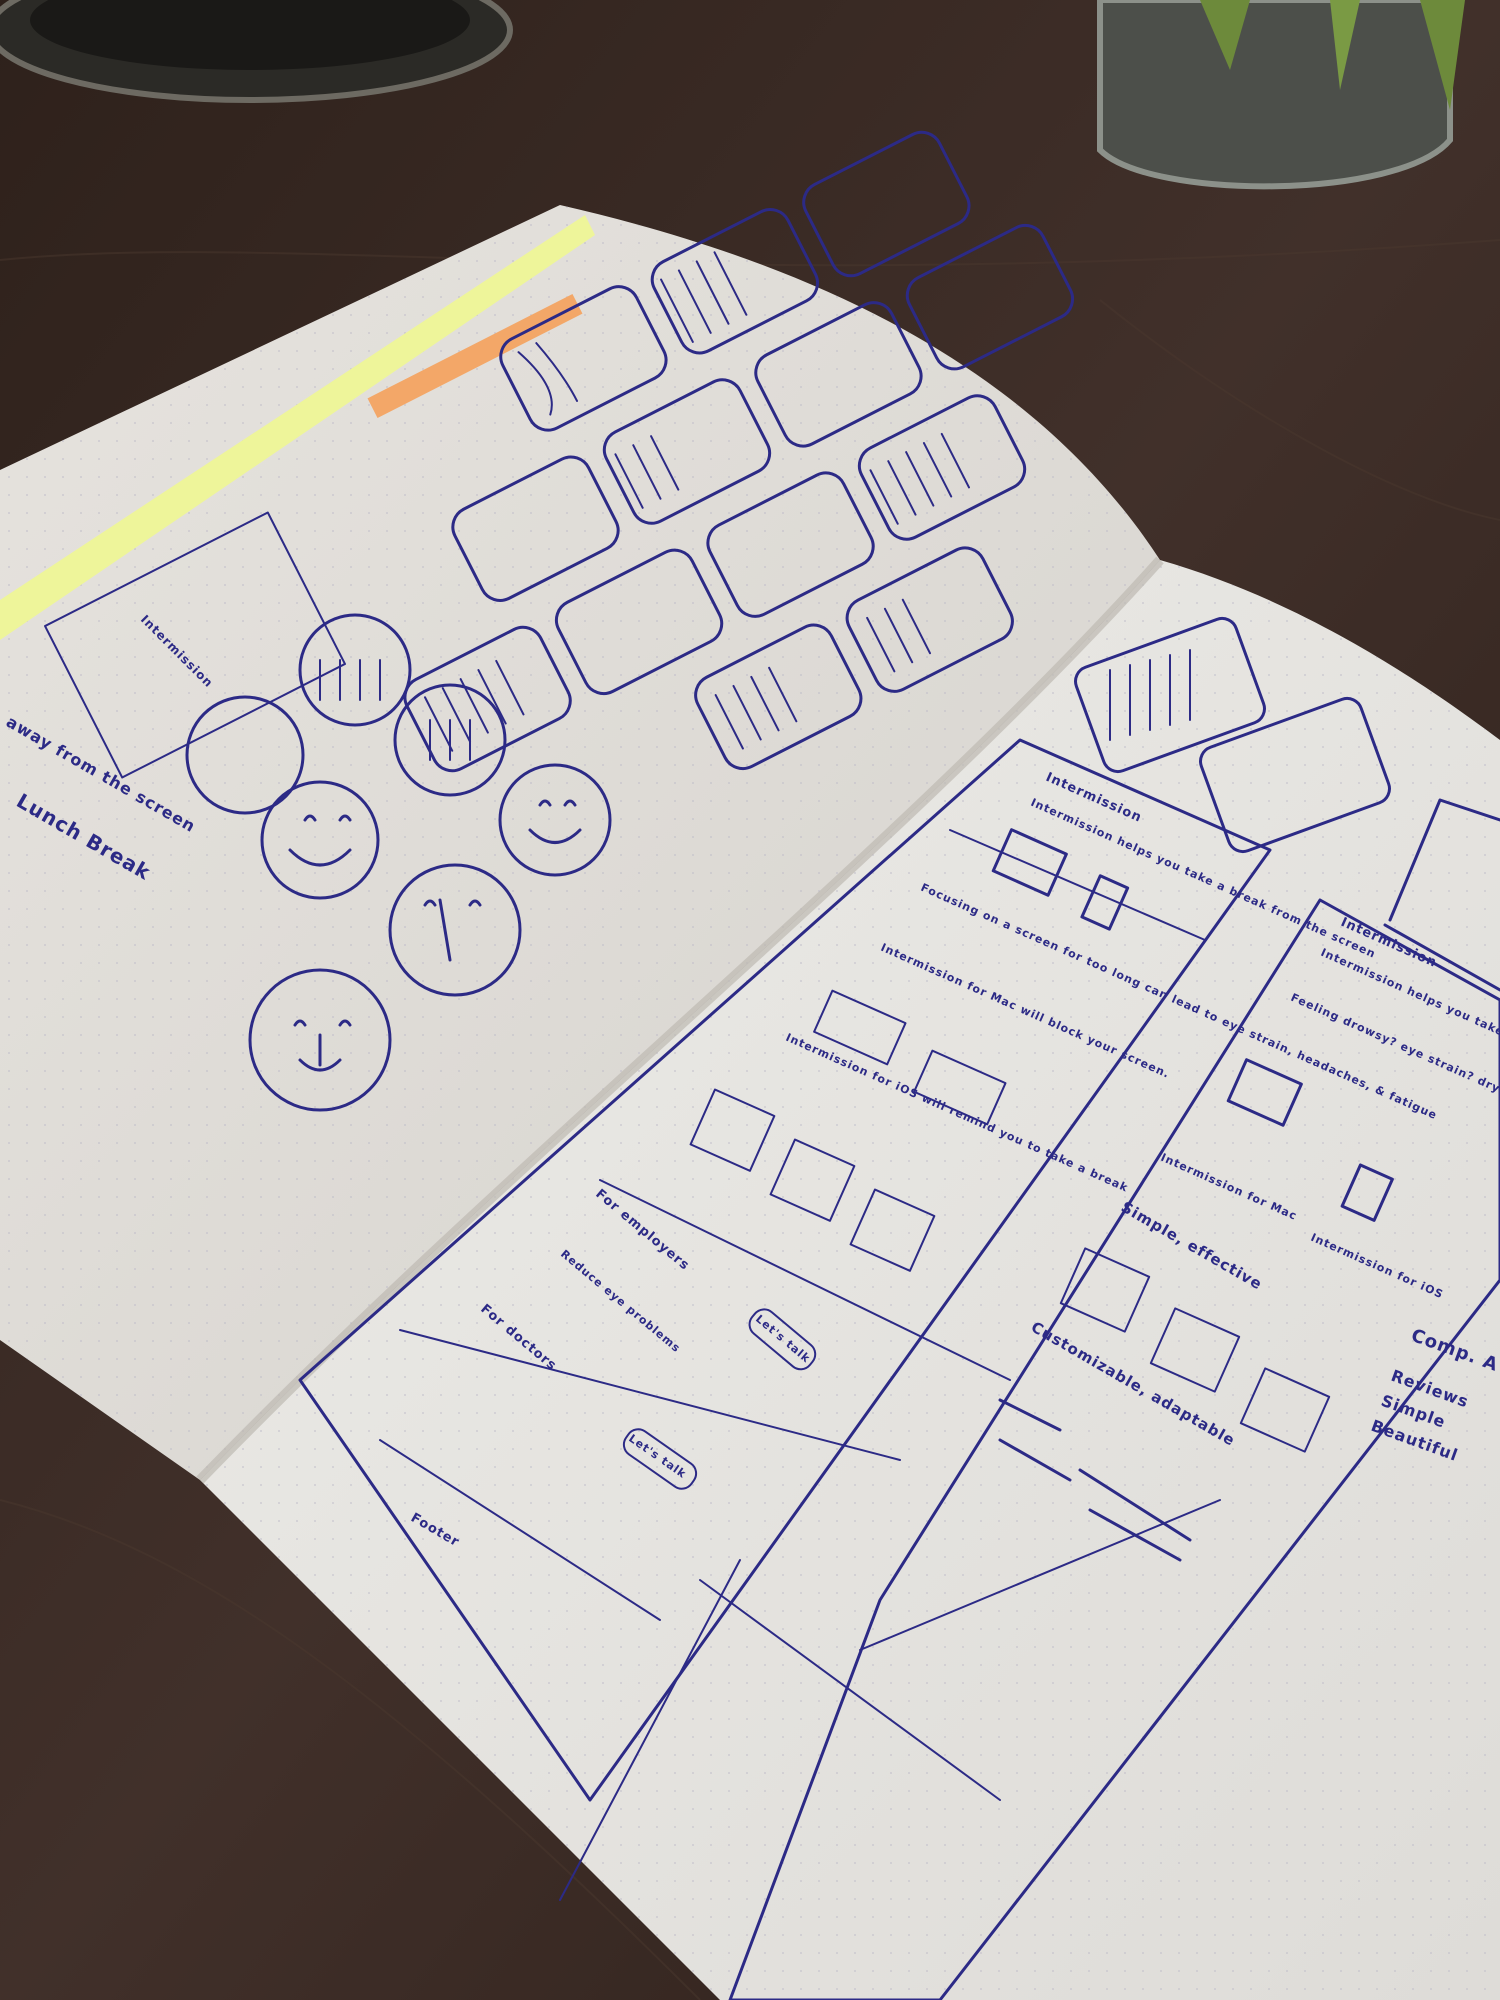 Image resolution: width=1500 pixels, height=2000 pixels. Describe the element at coordinates (1281, 95) in the screenshot. I see `plant-vase` at that location.